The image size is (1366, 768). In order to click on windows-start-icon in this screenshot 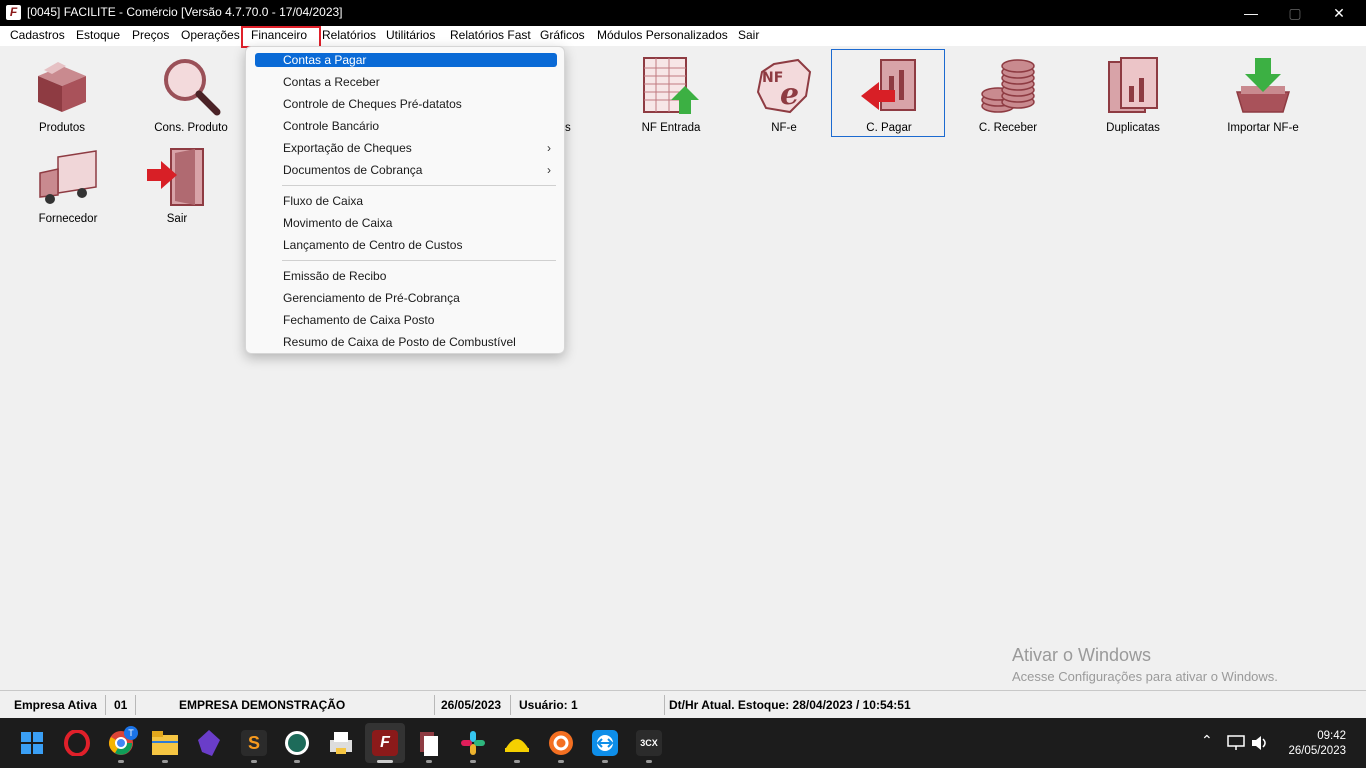, I will do `click(32, 743)`.